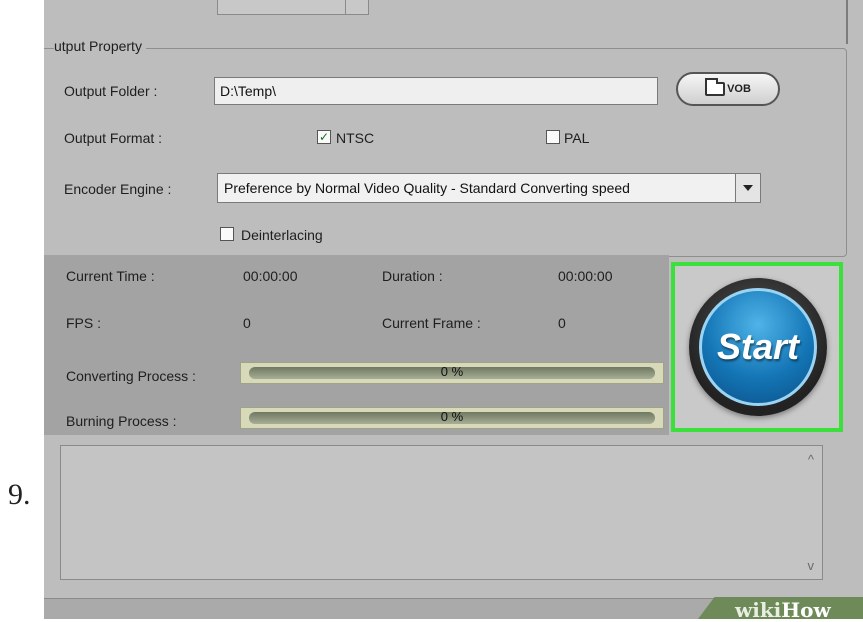 The image size is (863, 622). Describe the element at coordinates (553, 137) in the screenshot. I see `pal-checkbox` at that location.